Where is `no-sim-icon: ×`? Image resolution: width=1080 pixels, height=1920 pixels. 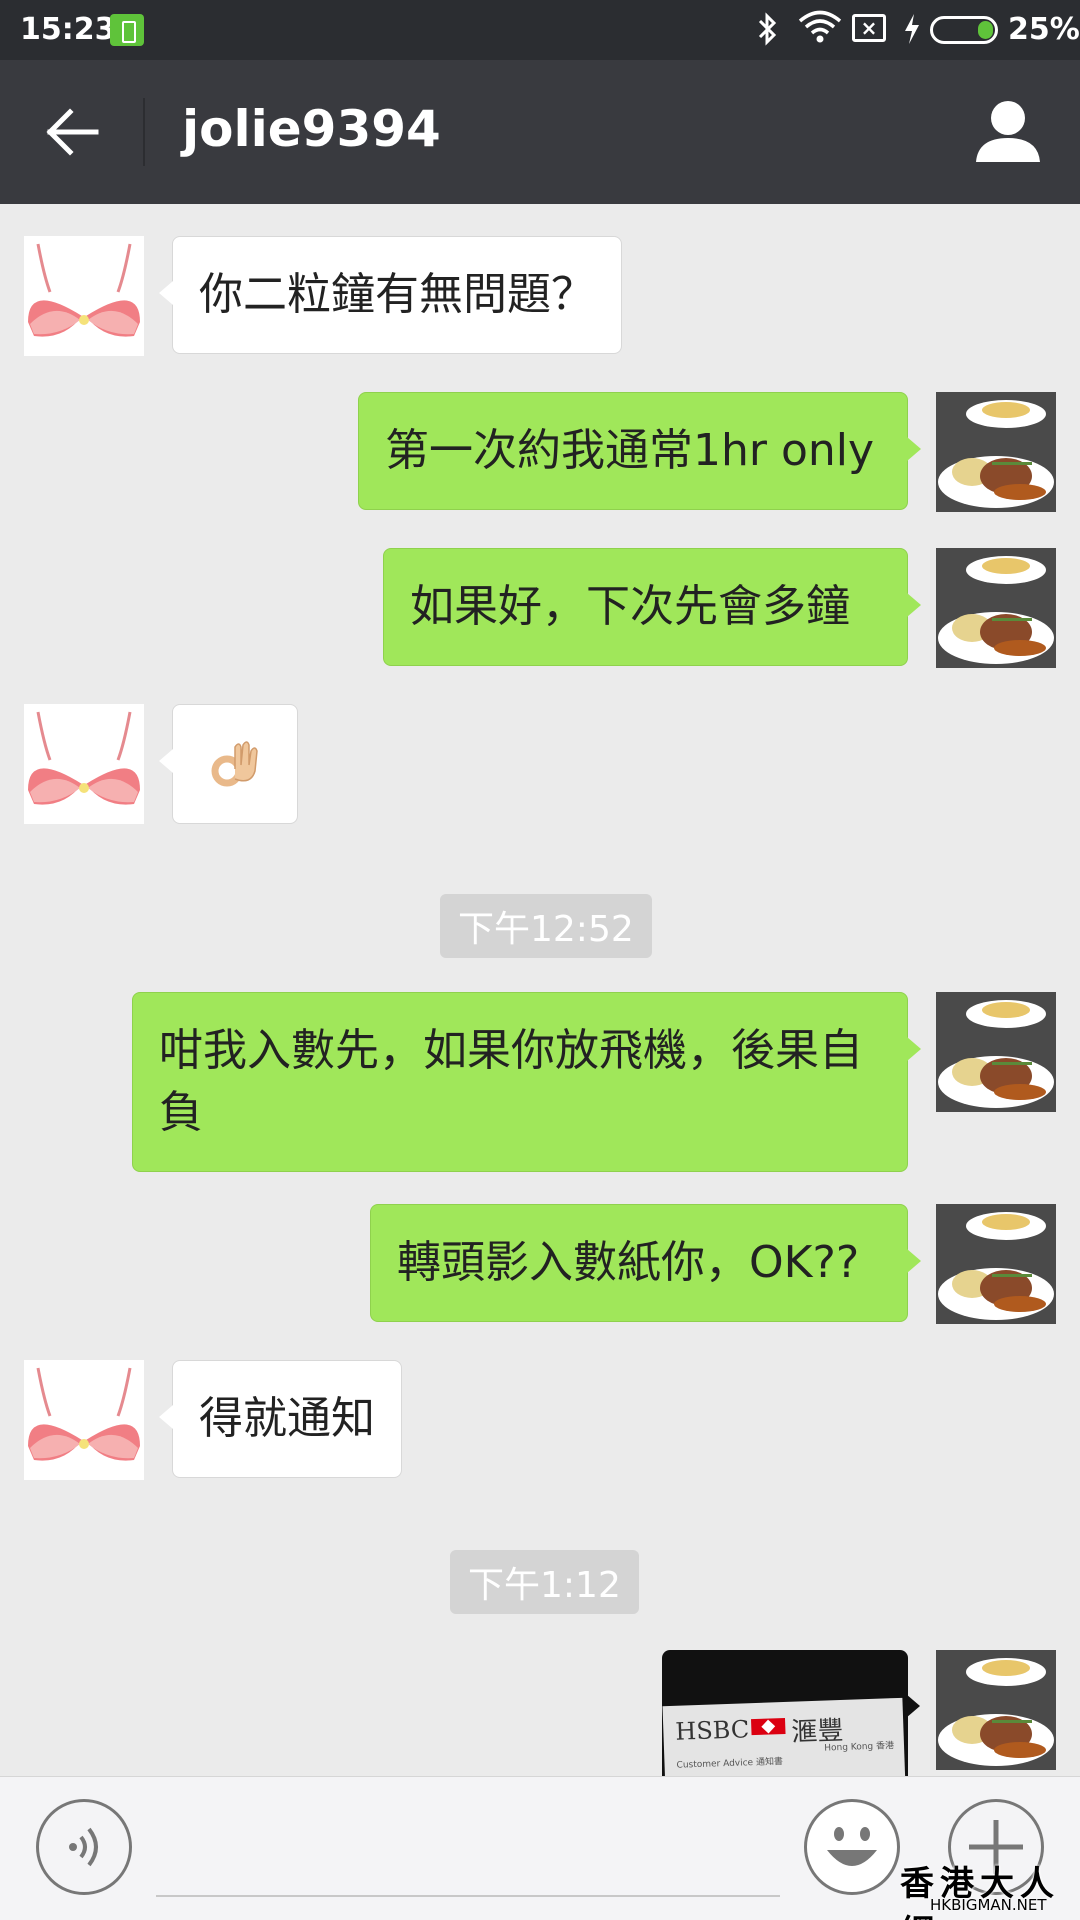 no-sim-icon: × is located at coordinates (869, 28).